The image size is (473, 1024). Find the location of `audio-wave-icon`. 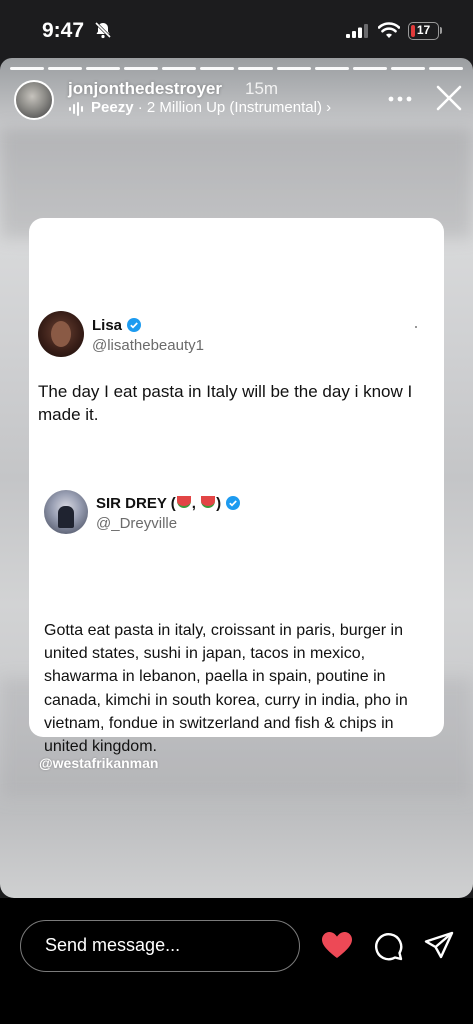

audio-wave-icon is located at coordinates (76, 109).